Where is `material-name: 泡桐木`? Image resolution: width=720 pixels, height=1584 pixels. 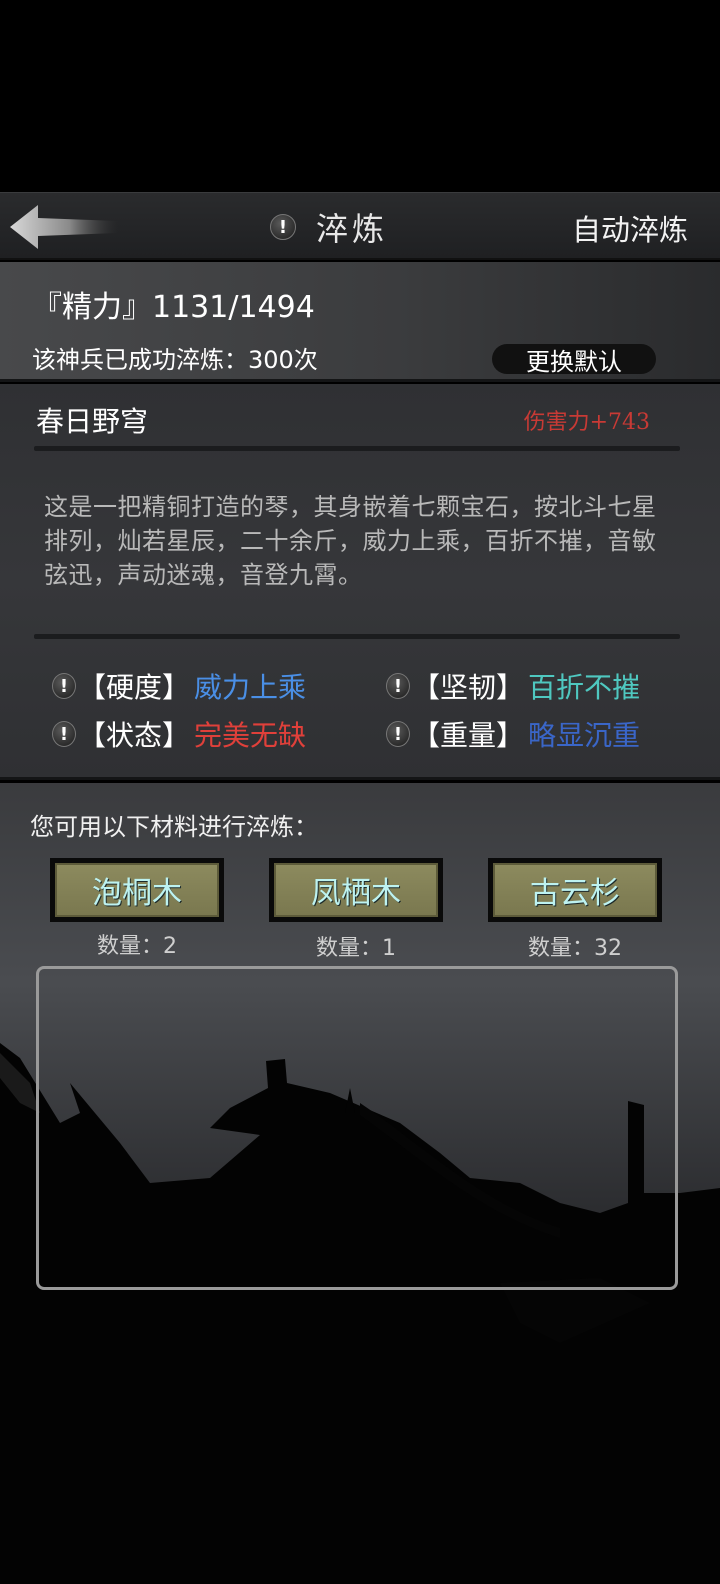
material-name: 泡桐木 is located at coordinates (137, 890).